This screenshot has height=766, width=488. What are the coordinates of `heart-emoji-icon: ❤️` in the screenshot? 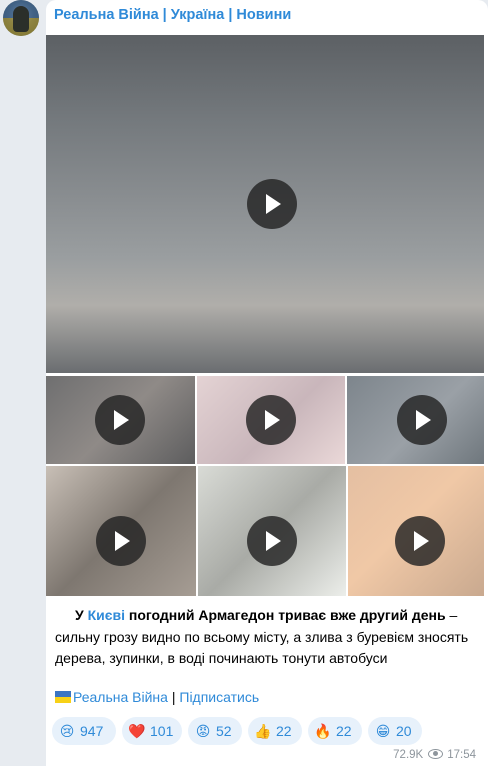 It's located at (137, 731).